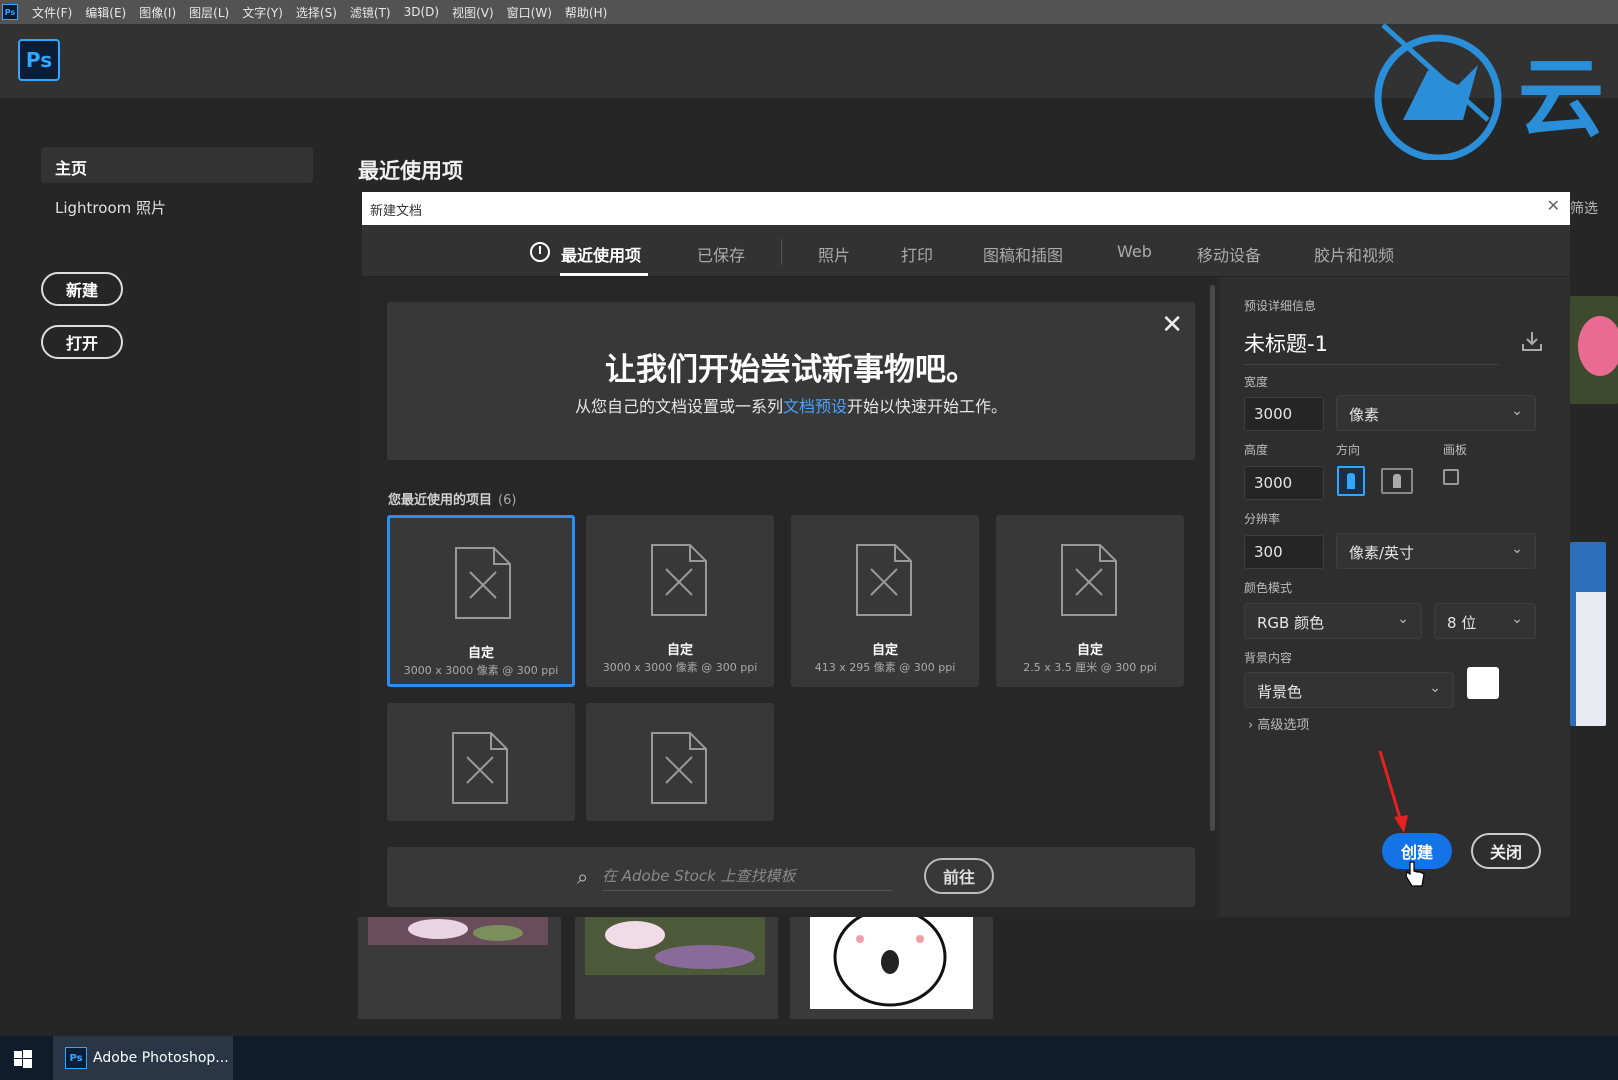  What do you see at coordinates (917, 254) in the screenshot?
I see `tab-print: 打印` at bounding box center [917, 254].